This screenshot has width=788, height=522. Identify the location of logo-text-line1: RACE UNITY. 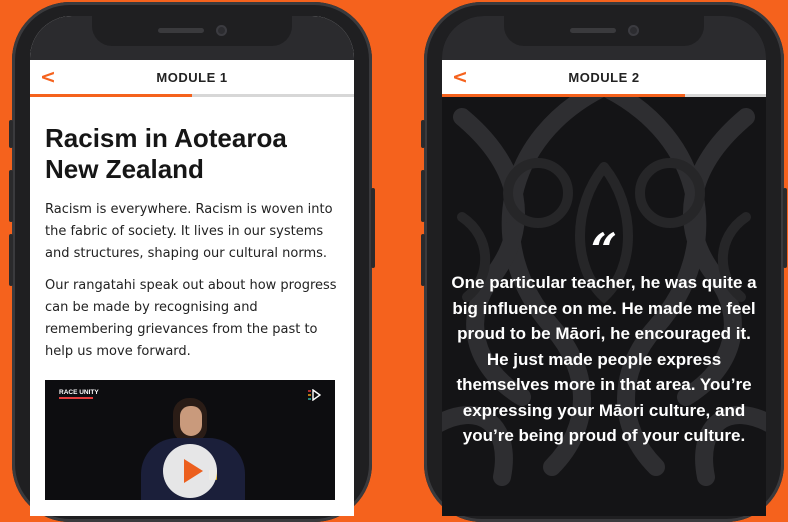
(79, 392).